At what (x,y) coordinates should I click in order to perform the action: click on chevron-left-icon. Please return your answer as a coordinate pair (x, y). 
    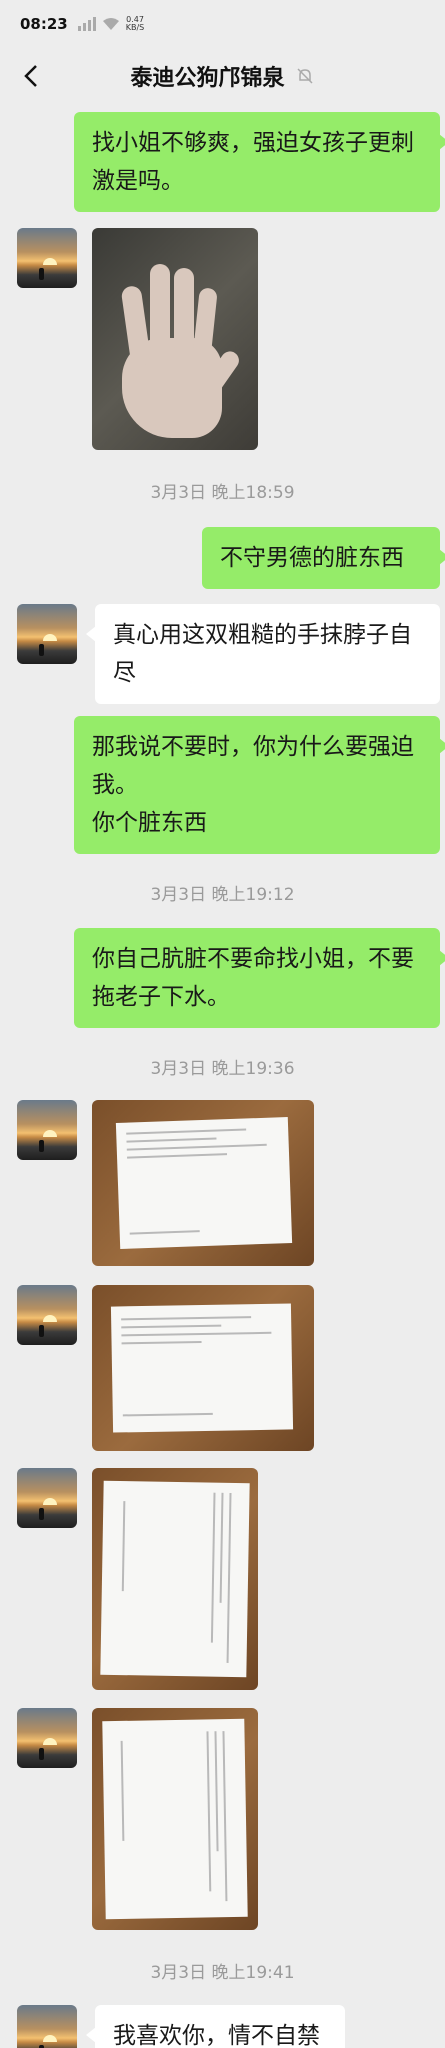
    Looking at the image, I should click on (32, 76).